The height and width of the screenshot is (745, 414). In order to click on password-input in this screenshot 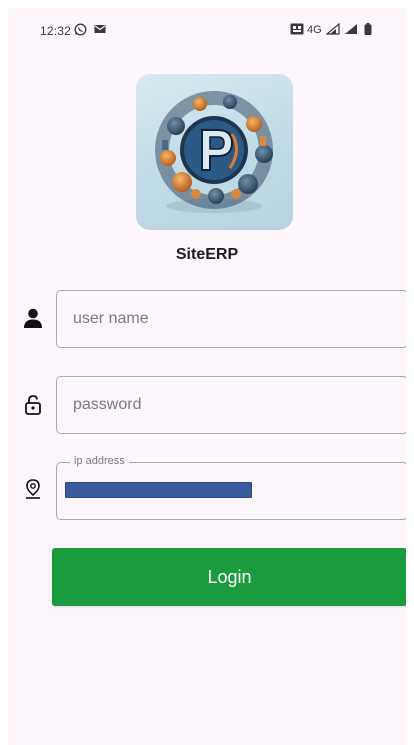, I will do `click(231, 405)`.